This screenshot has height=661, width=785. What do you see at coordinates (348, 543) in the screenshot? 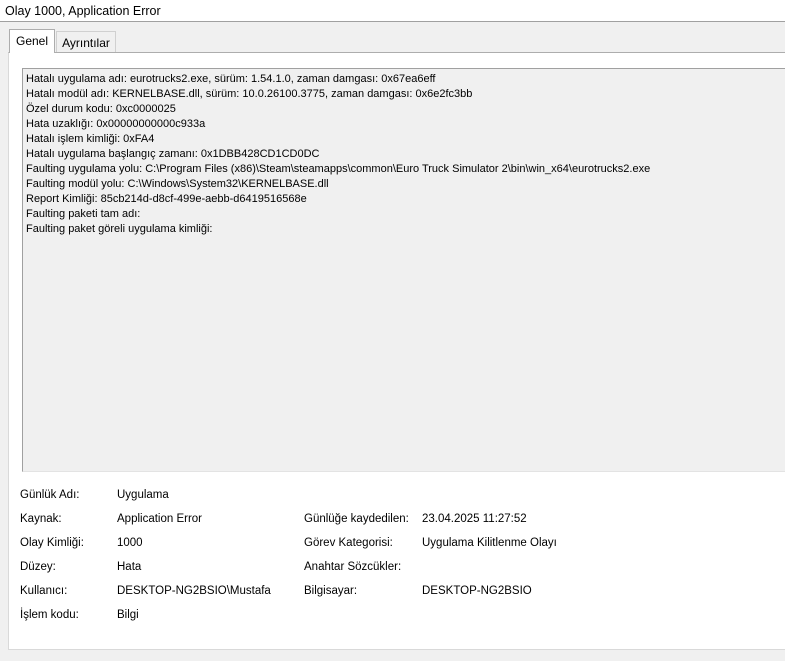
I see `task-category-label: Görev Kategorisi:` at bounding box center [348, 543].